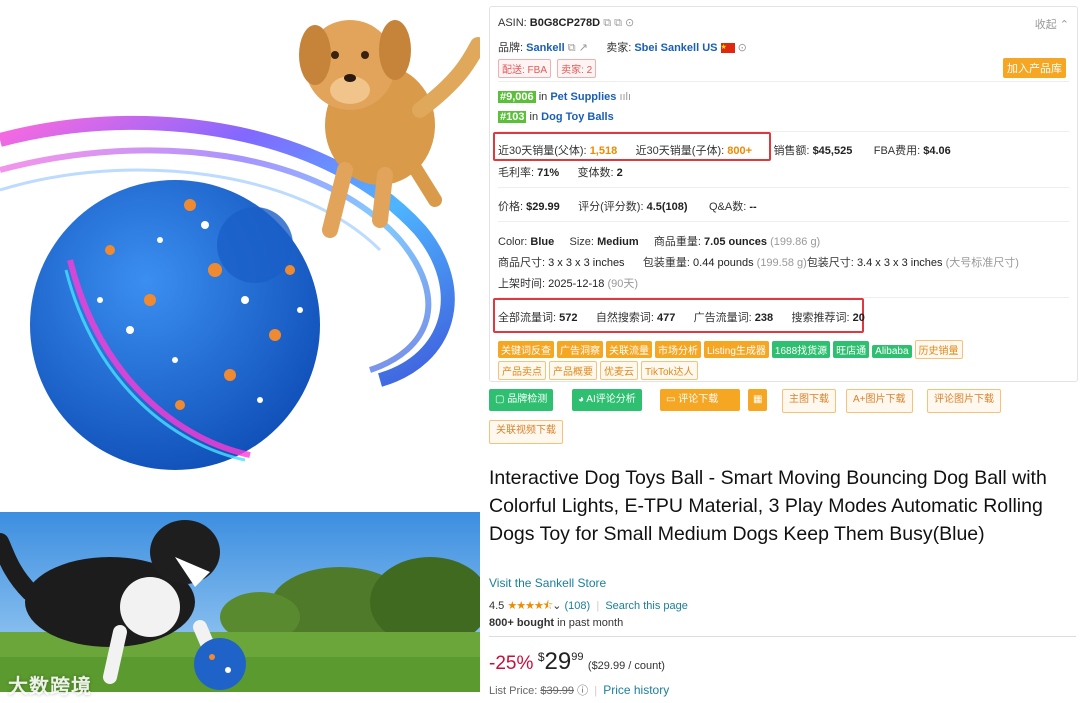  I want to click on seller-count-badge: 卖家: 2, so click(577, 68).